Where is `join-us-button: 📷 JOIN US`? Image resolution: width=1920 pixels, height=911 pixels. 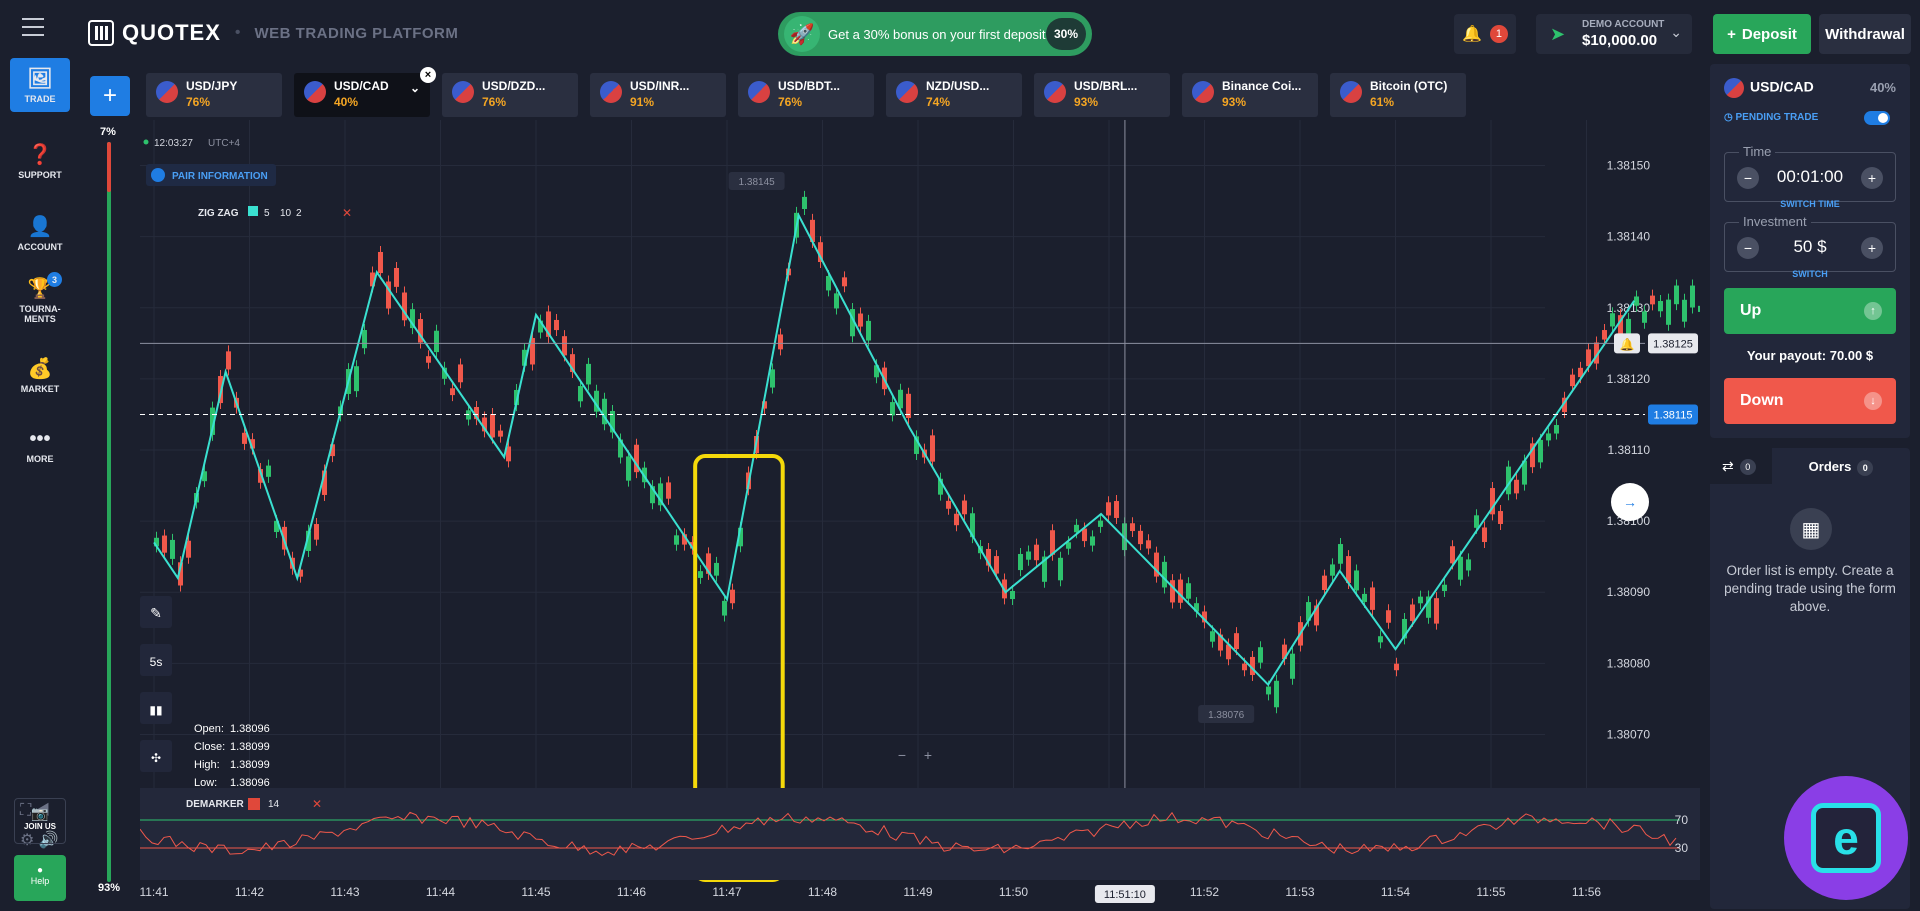 join-us-button: 📷 JOIN US is located at coordinates (40, 821).